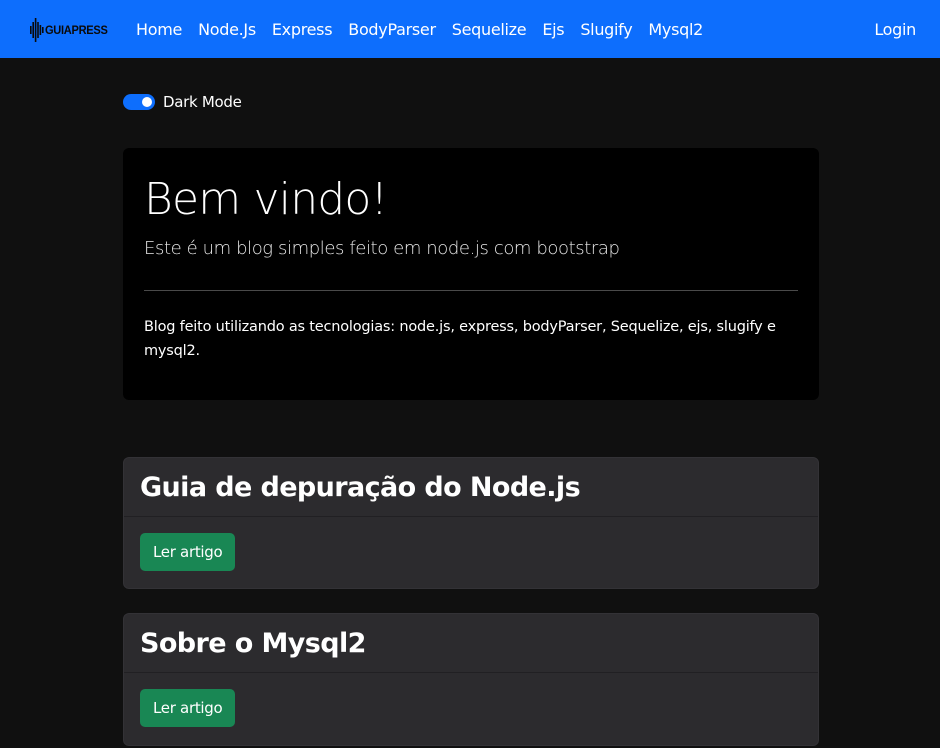 The width and height of the screenshot is (940, 748). Describe the element at coordinates (302, 29) in the screenshot. I see `nav-link-express: Express` at that location.